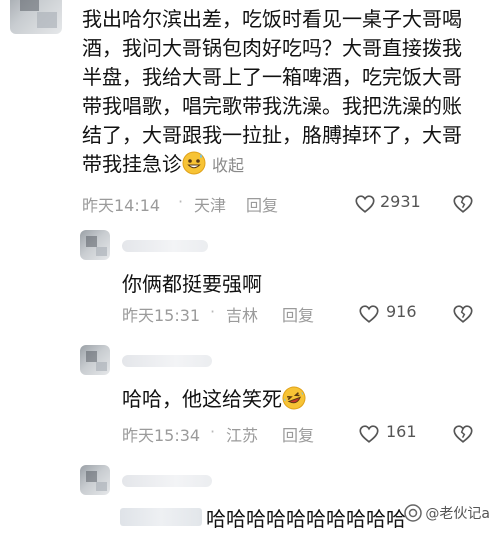  I want to click on reply-text: 你俩都挺要强啊, so click(192, 284).